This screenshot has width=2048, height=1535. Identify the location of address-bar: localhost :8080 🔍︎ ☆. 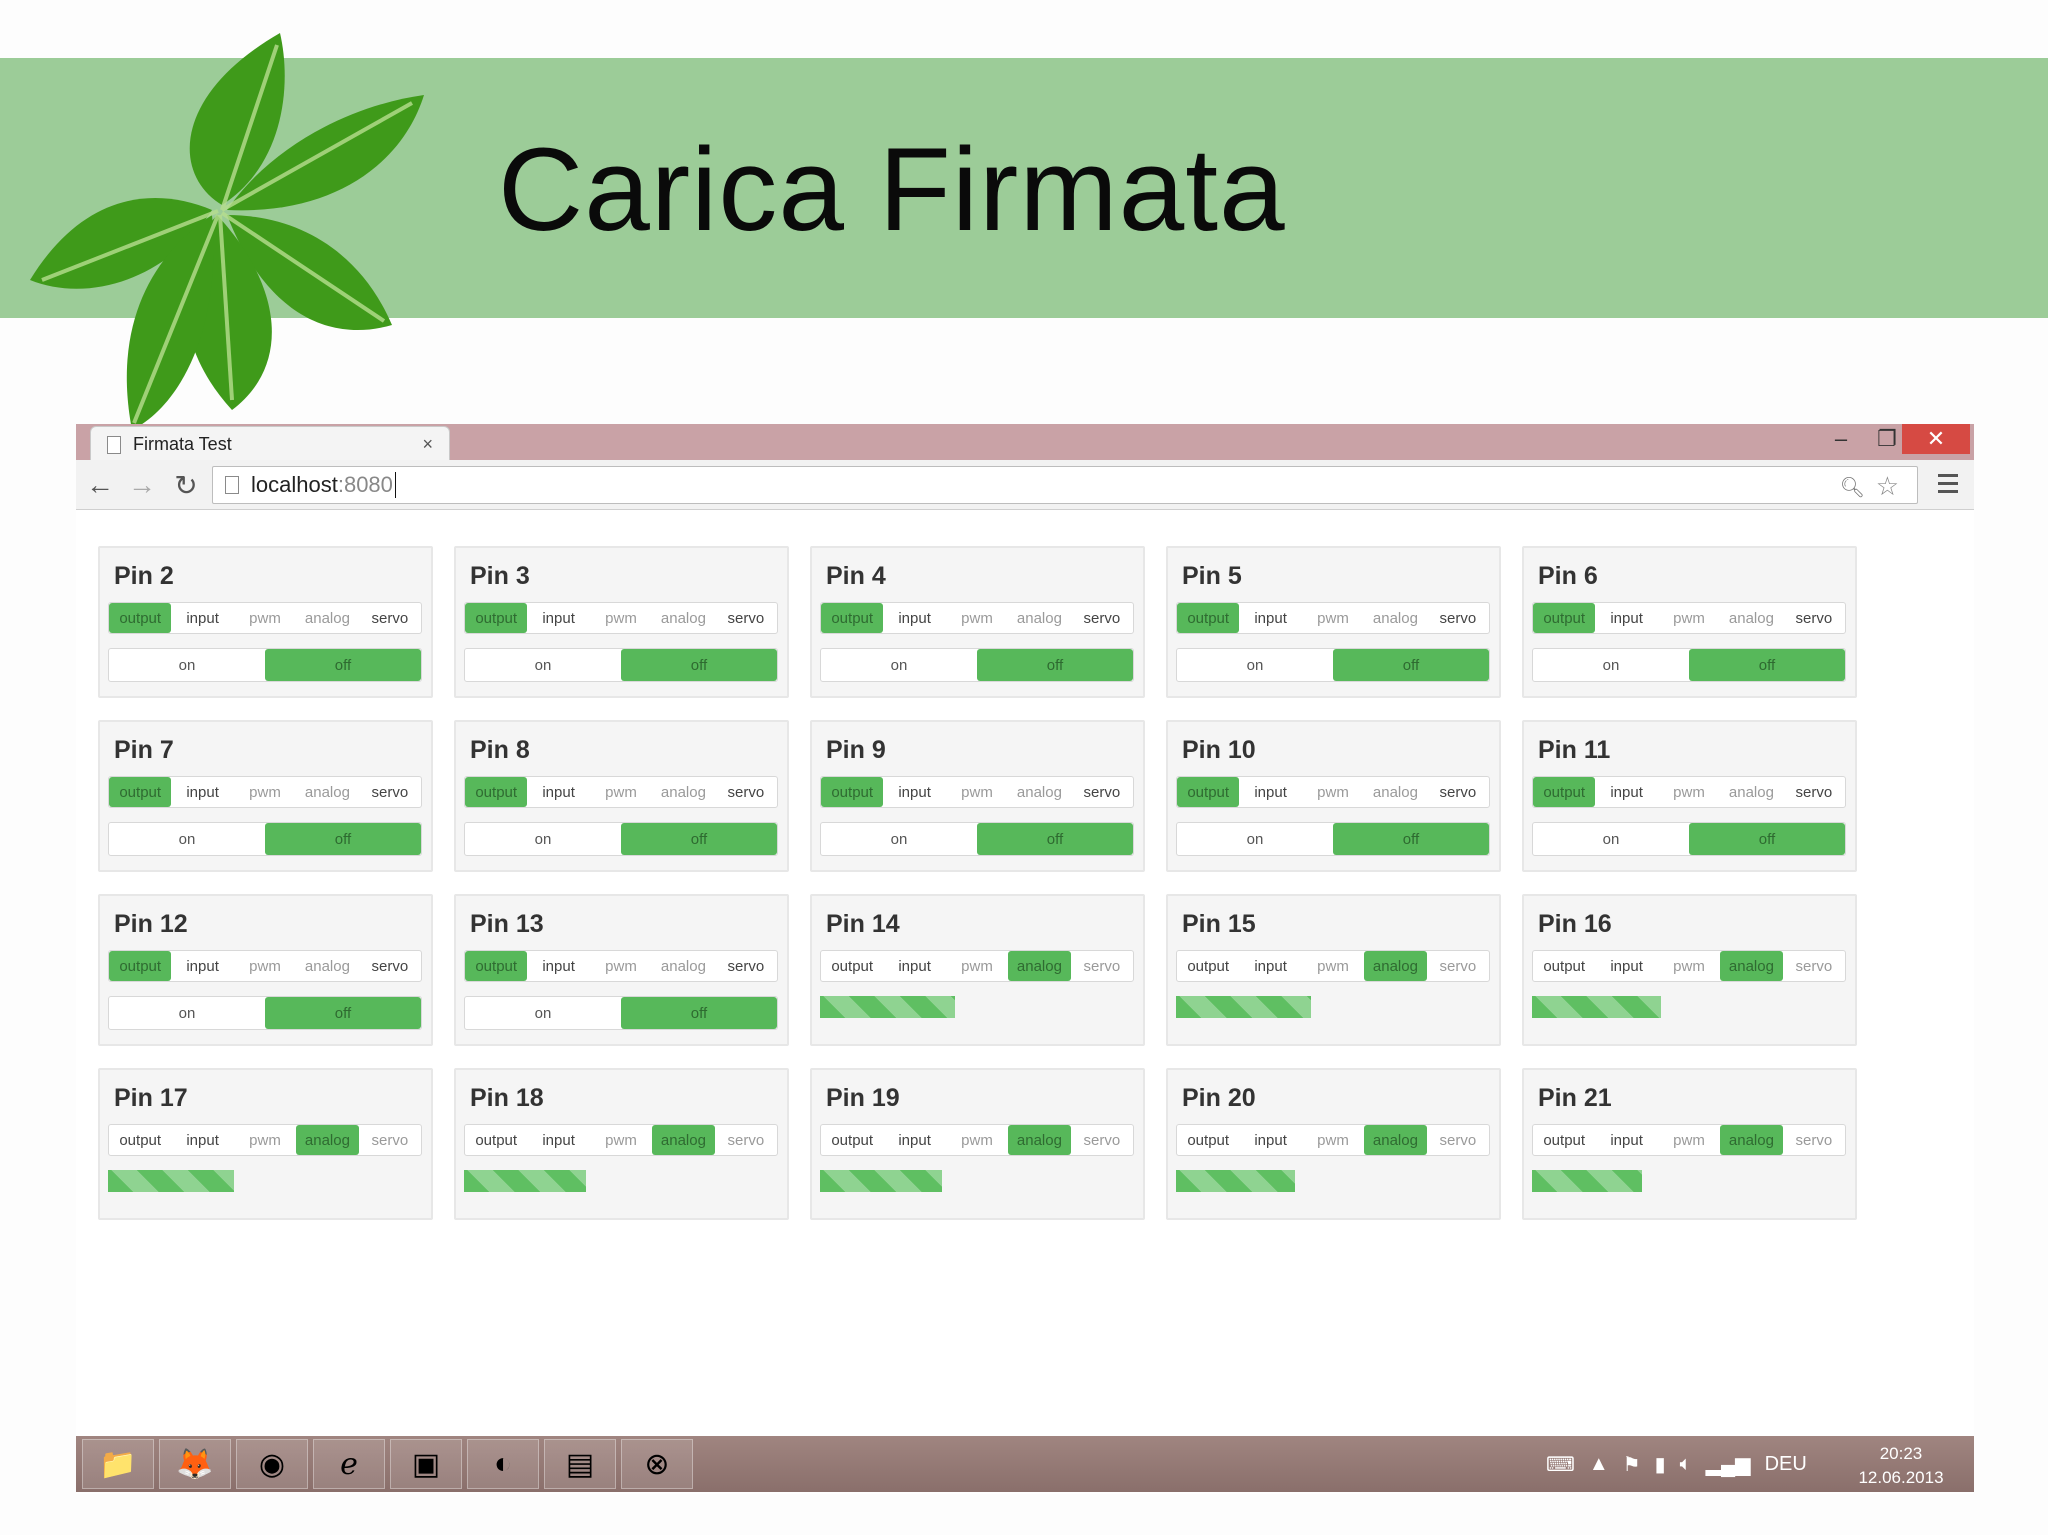
(1065, 485).